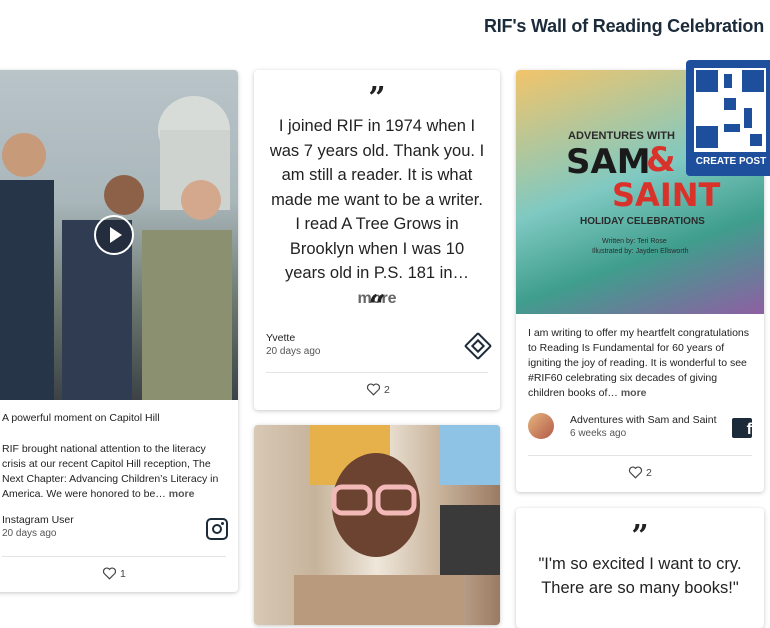  I want to click on author-avatar, so click(541, 426).